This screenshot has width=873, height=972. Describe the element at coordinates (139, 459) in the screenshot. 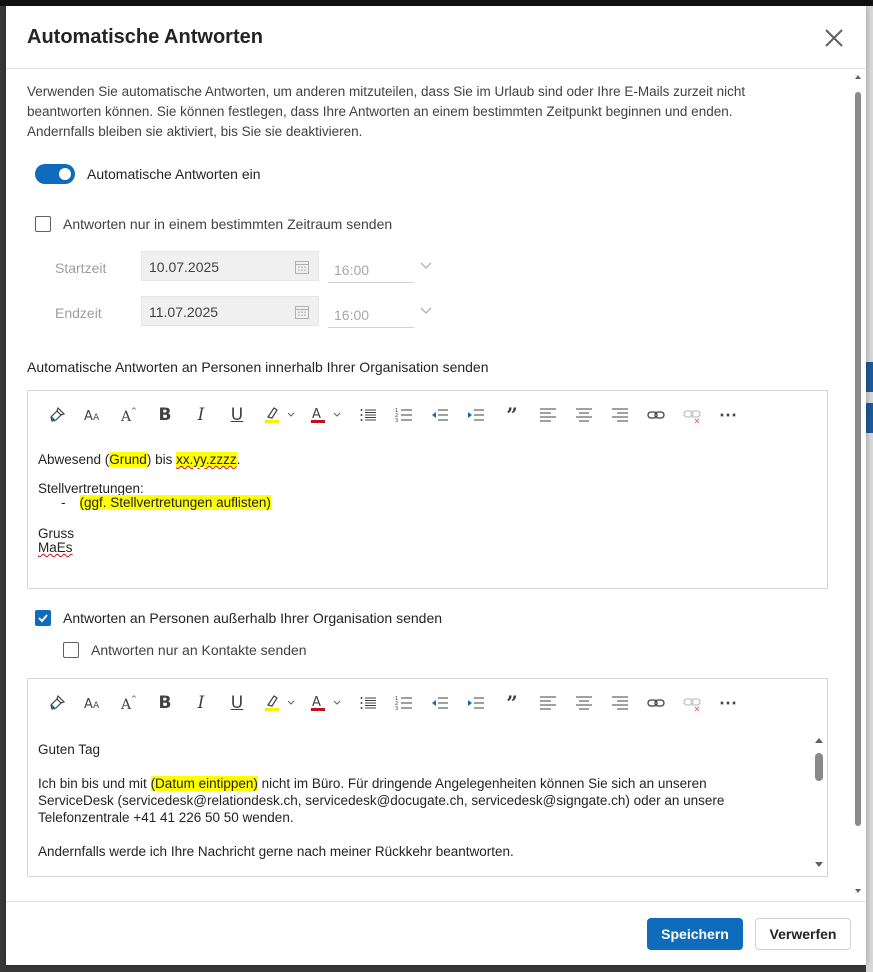

I see `internal-line-1: Abwesend (Grund) bis xx.yy.zzzz.` at that location.